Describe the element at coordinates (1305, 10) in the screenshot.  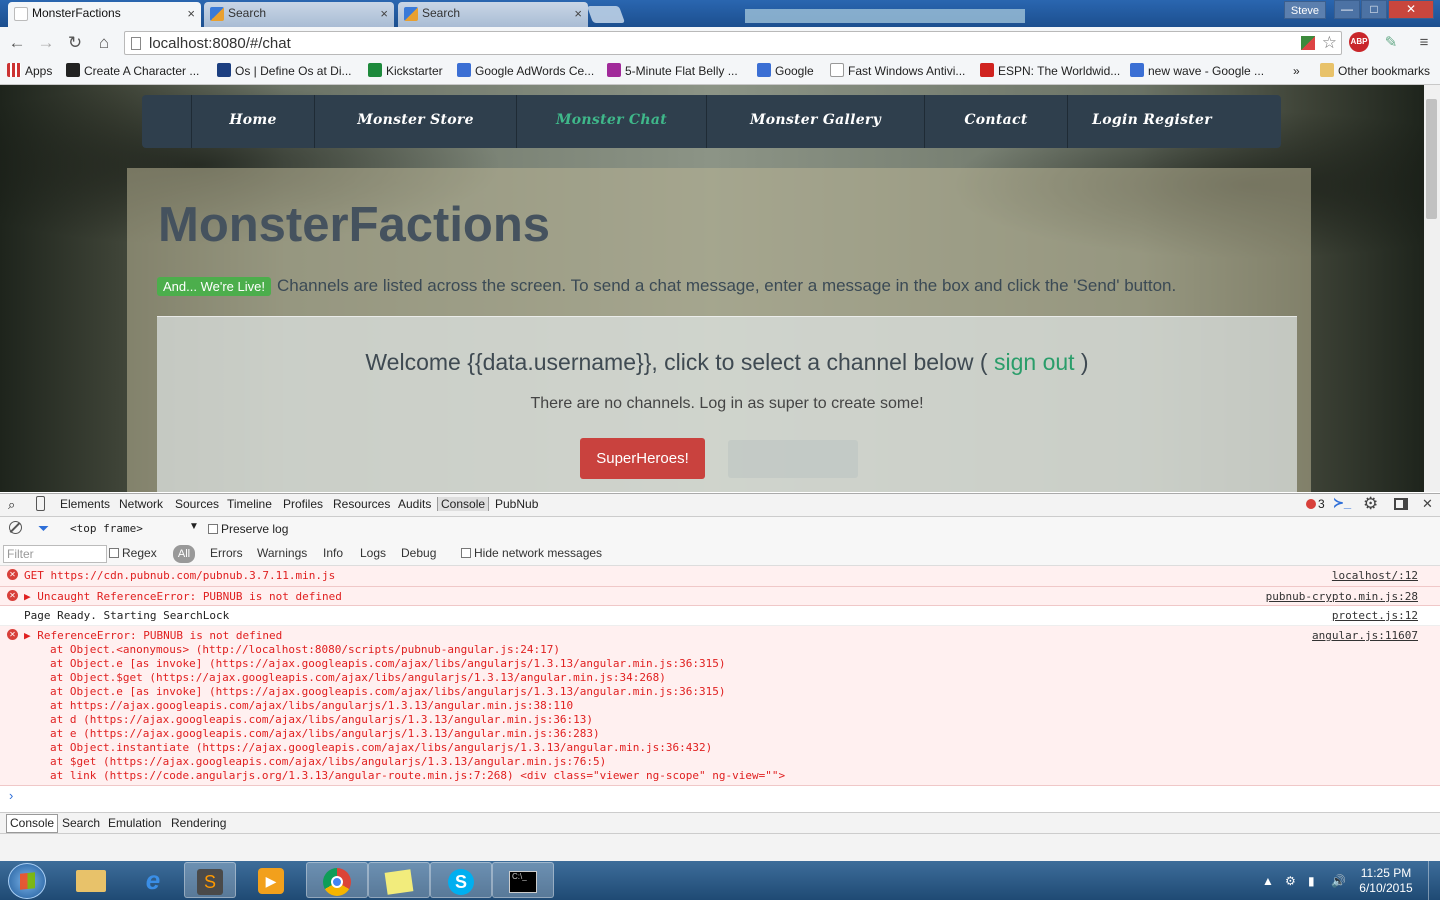
I see `profile-button: Steve` at that location.